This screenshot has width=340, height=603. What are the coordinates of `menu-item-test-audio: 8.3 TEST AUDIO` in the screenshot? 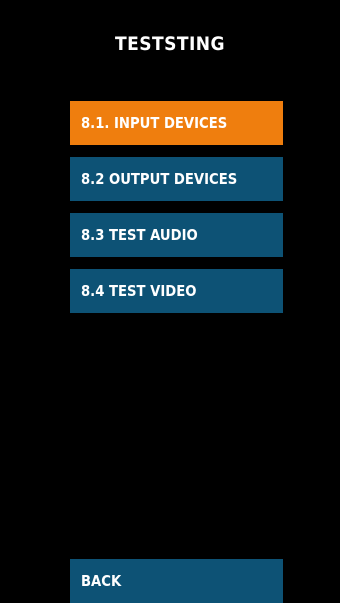 It's located at (176, 235).